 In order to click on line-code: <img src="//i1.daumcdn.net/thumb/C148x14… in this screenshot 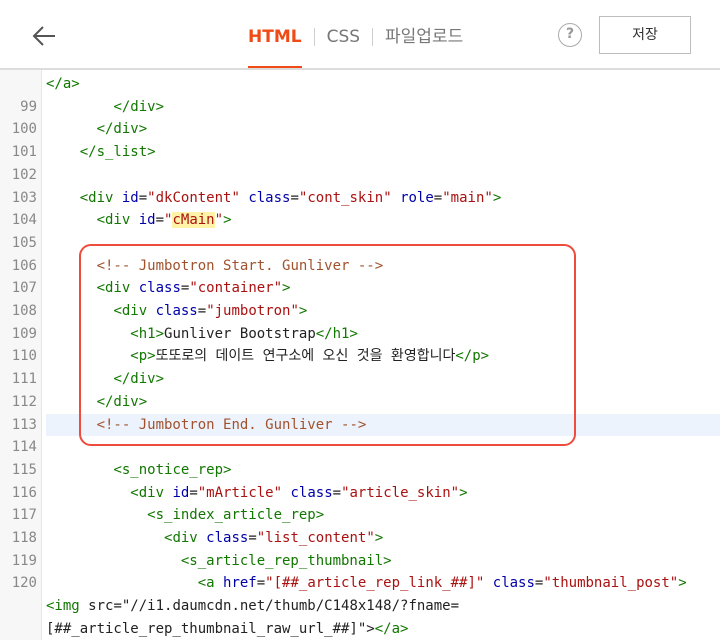, I will do `click(253, 606)`.